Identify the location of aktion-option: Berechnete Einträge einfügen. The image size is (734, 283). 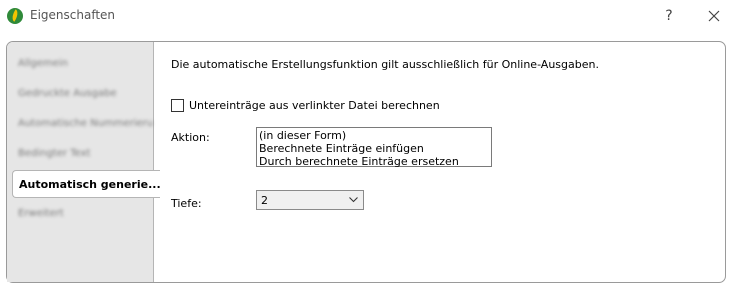
(374, 148).